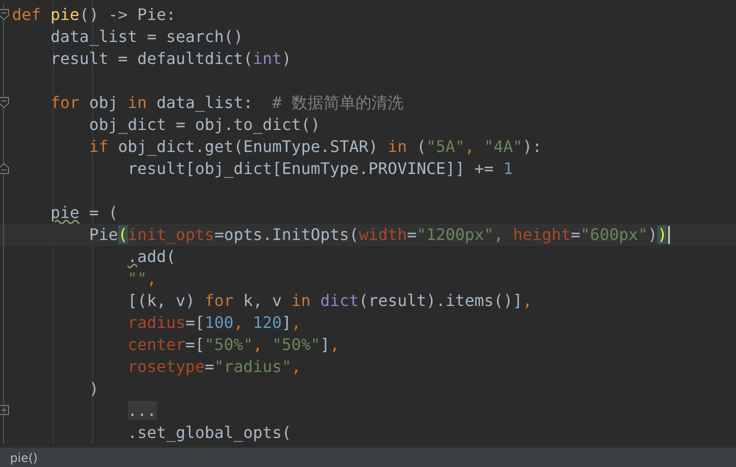 The width and height of the screenshot is (736, 467). I want to click on code-line: "",, so click(141, 279).